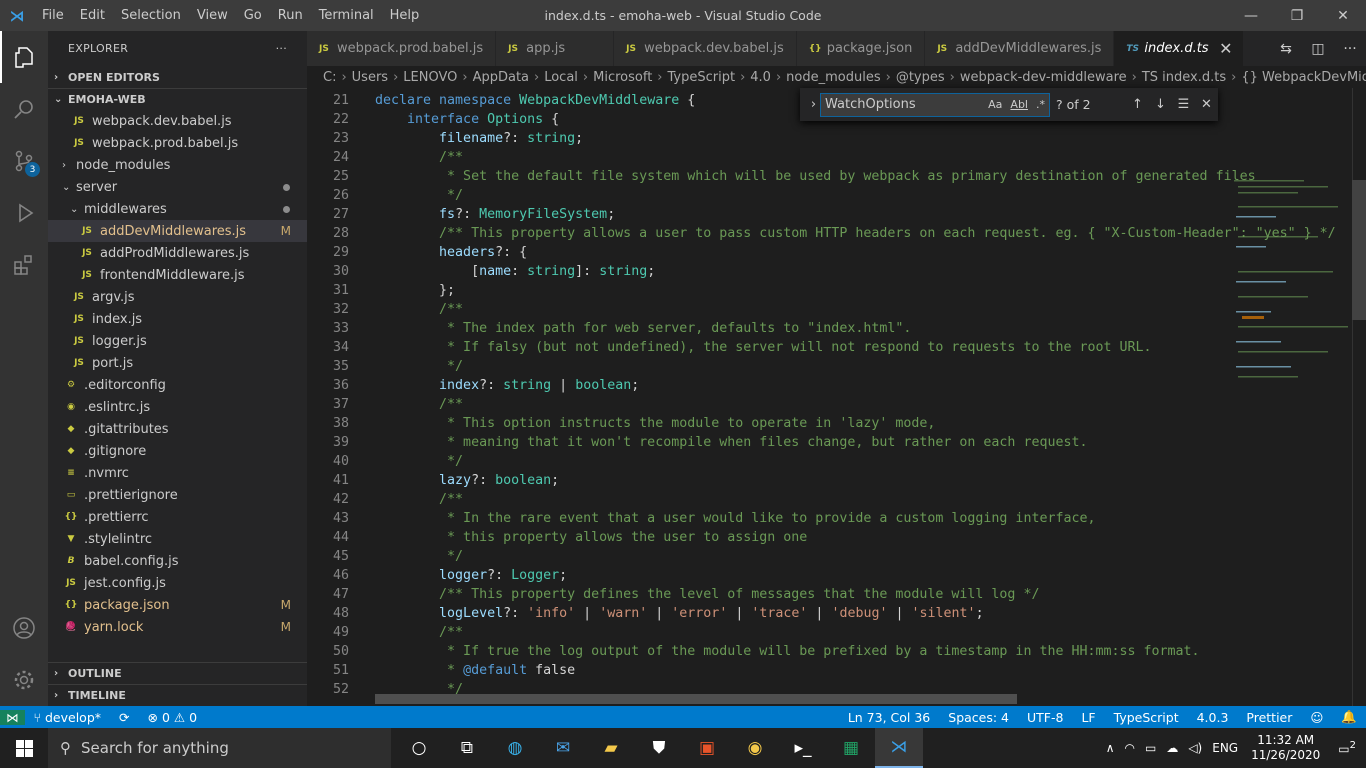 The height and width of the screenshot is (768, 1366). Describe the element at coordinates (1318, 49) in the screenshot. I see `split-editor-icon: ◫` at that location.